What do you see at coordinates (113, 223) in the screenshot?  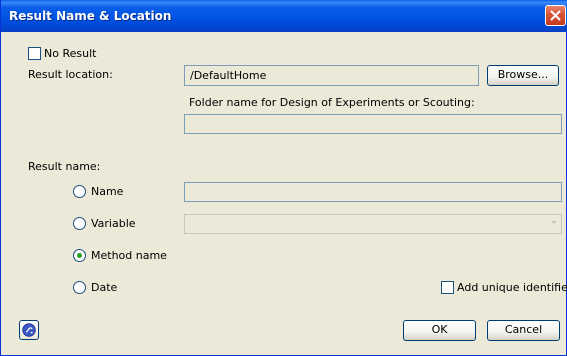 I see `radio-variable-label: Variable` at bounding box center [113, 223].